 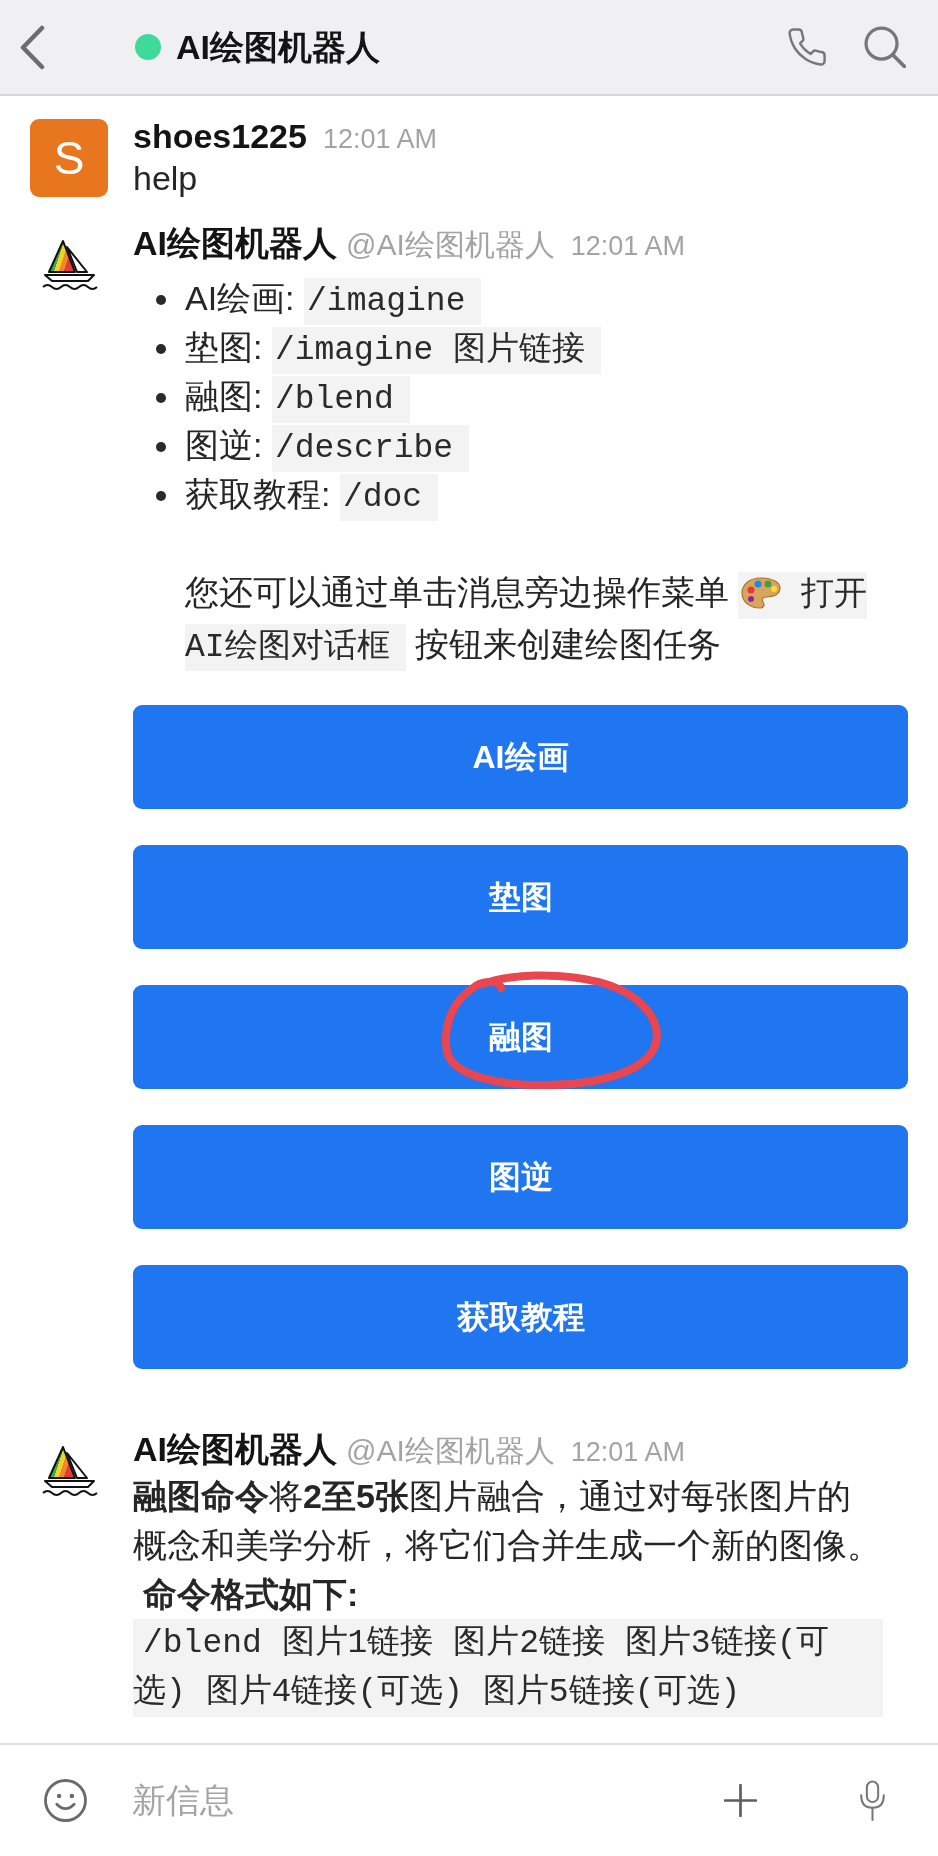 I want to click on action-button: 获取教程, so click(x=520, y=1317).